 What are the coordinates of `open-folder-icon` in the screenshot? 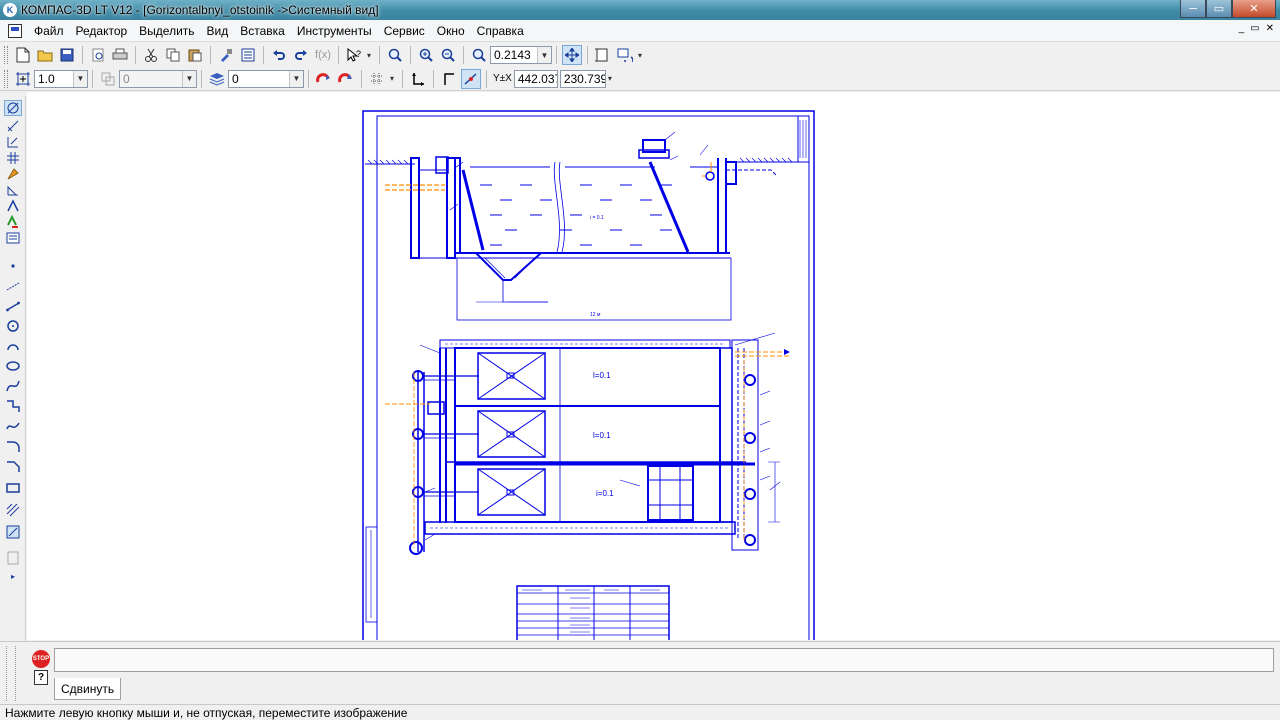 It's located at (45, 55).